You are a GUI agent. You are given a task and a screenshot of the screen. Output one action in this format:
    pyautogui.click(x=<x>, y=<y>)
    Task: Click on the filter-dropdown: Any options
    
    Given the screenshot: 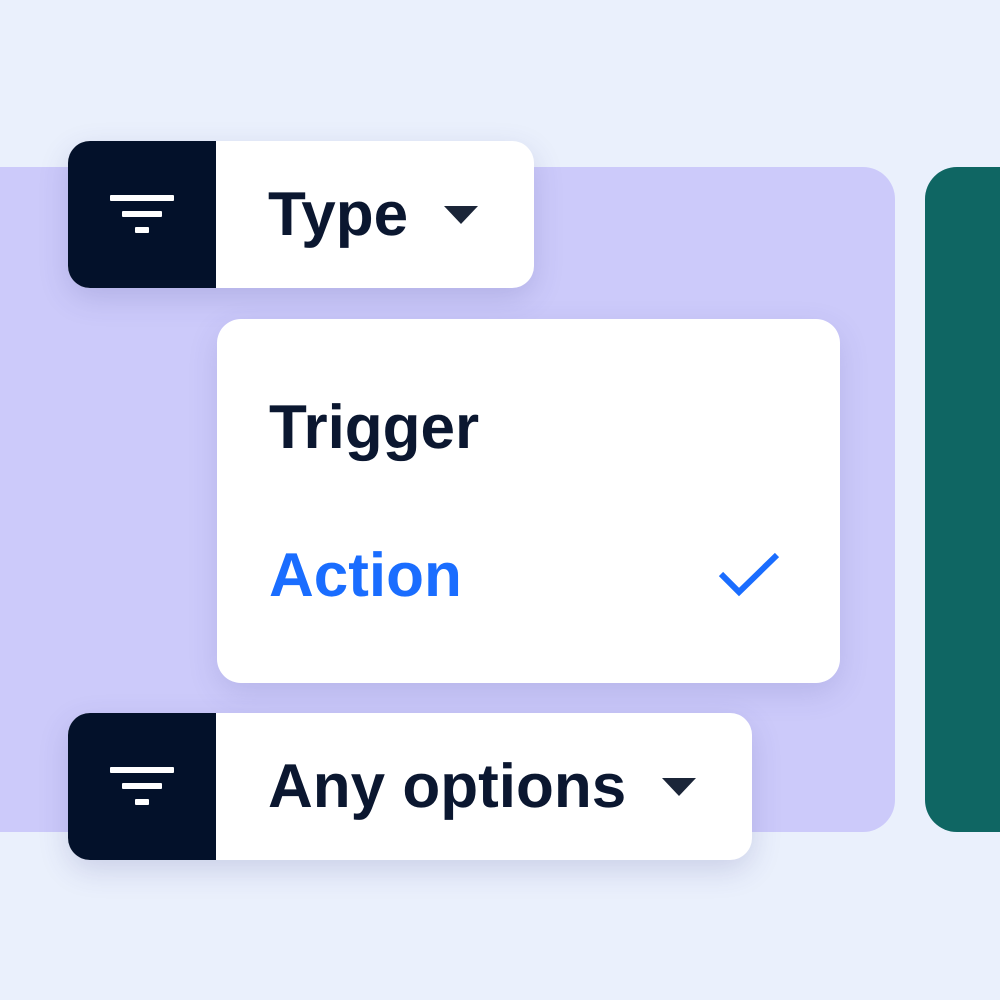 What is the action you would take?
    pyautogui.click(x=410, y=786)
    